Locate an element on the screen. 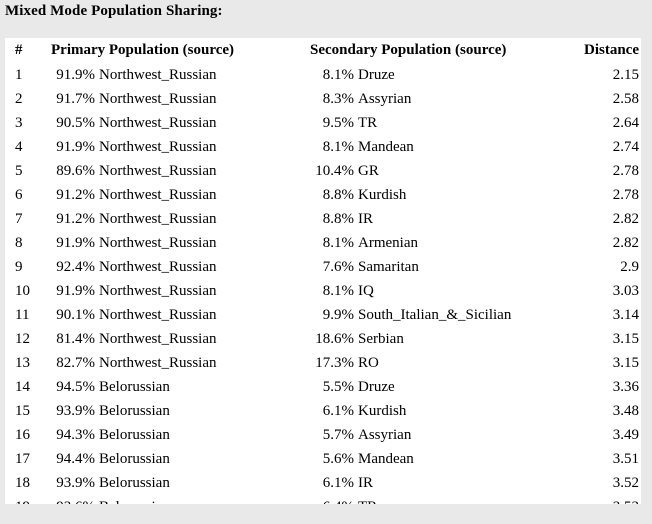 The height and width of the screenshot is (524, 652). row-index: 1 is located at coordinates (19, 75).